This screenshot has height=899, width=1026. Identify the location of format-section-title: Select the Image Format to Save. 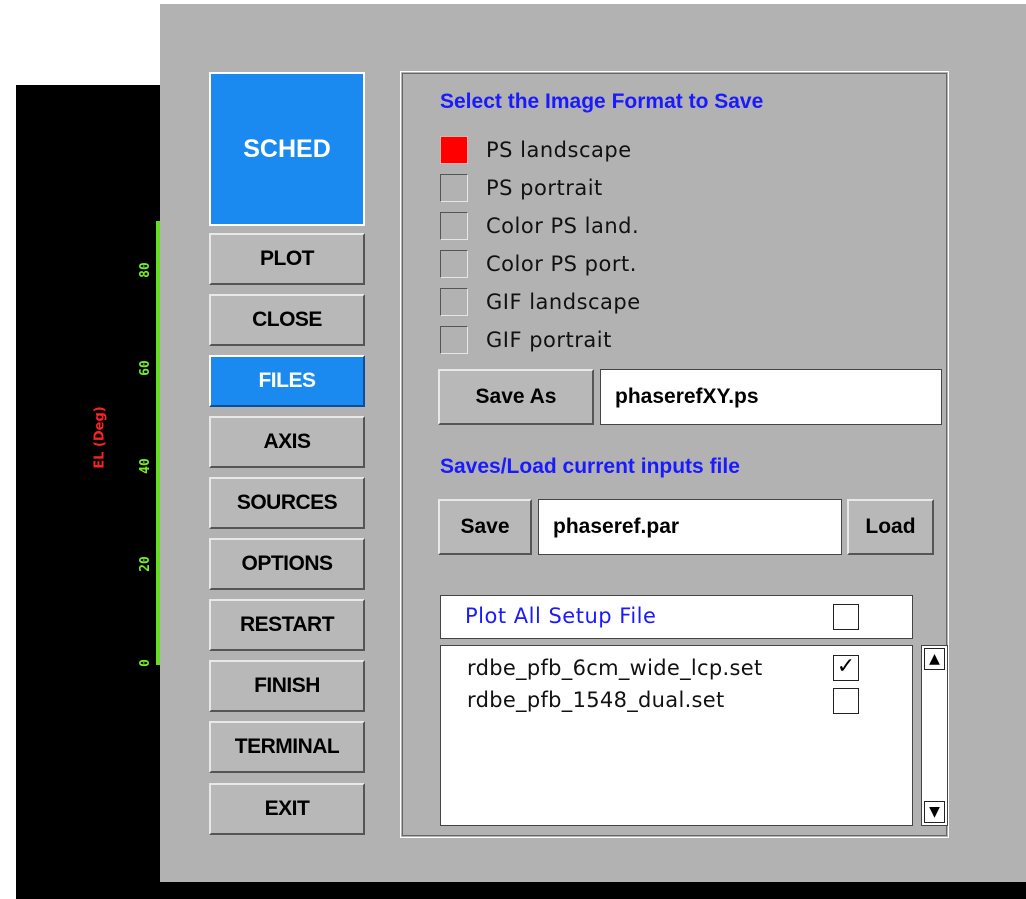
(602, 101).